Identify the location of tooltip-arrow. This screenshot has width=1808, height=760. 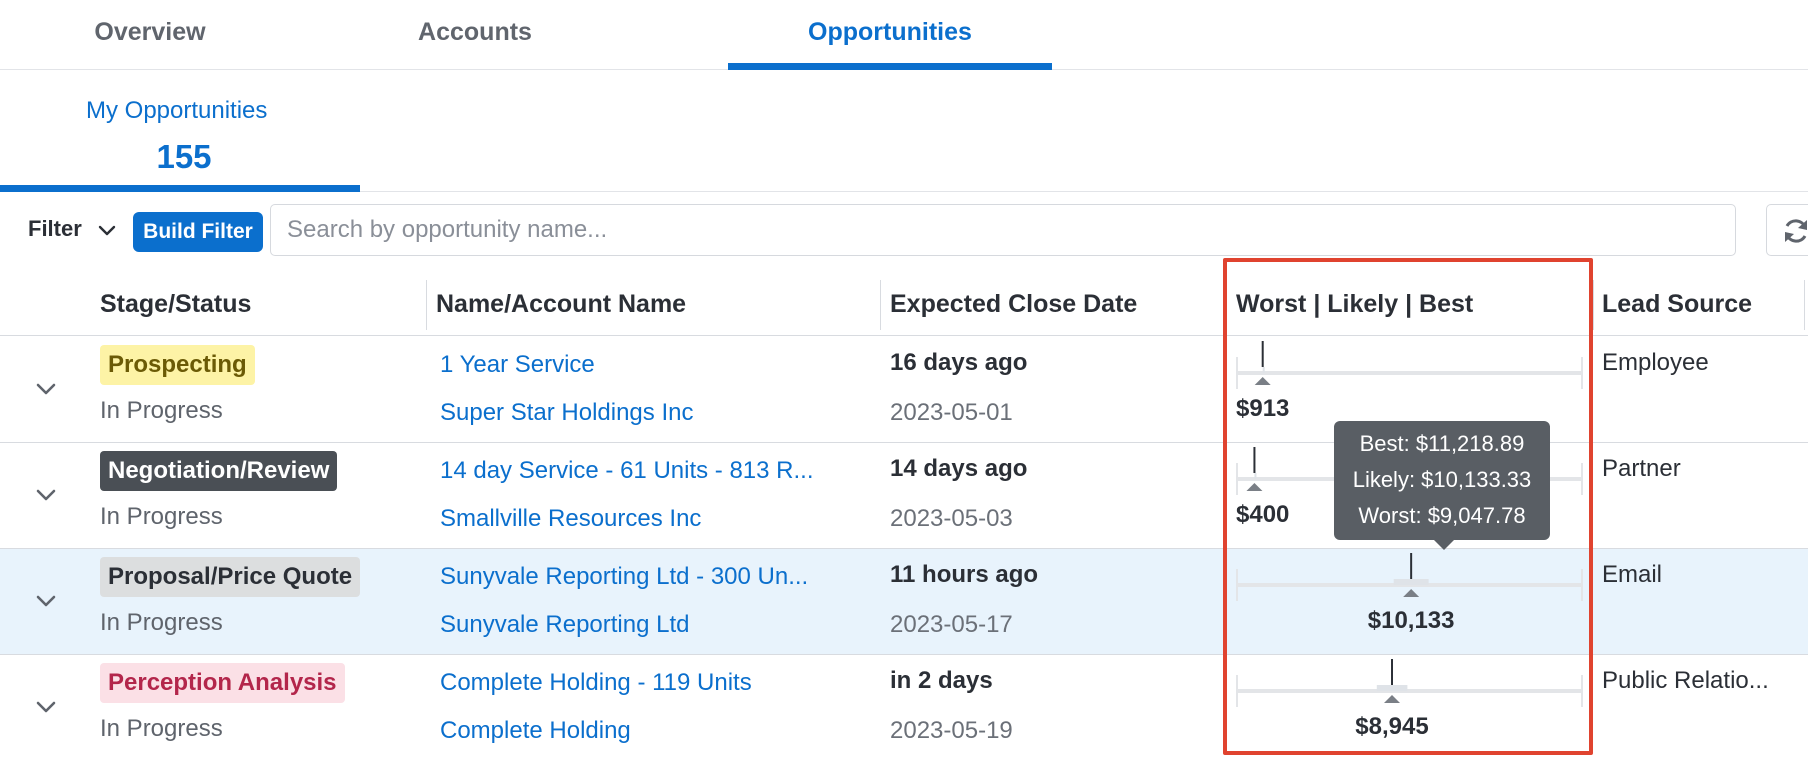
(1444, 545).